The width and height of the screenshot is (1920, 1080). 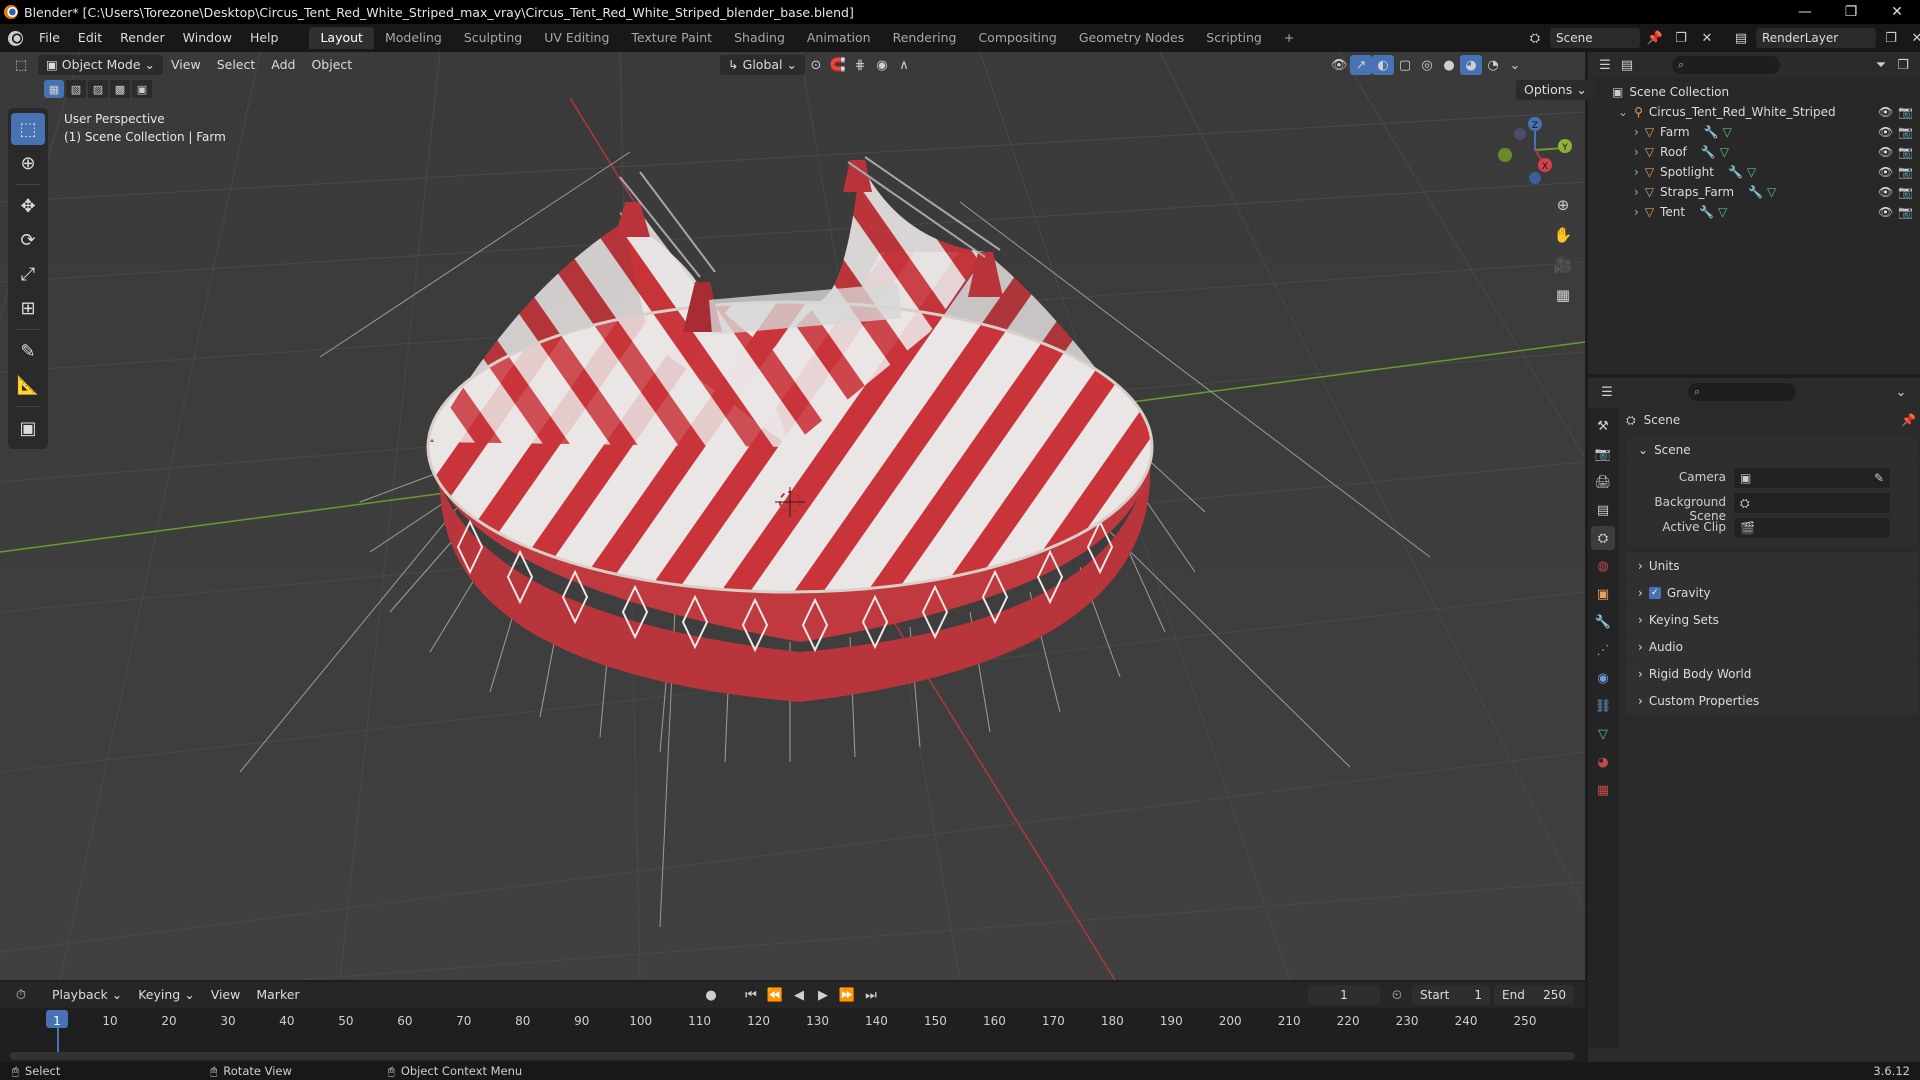 What do you see at coordinates (925, 38) in the screenshot?
I see `tab-rendering: Rendering` at bounding box center [925, 38].